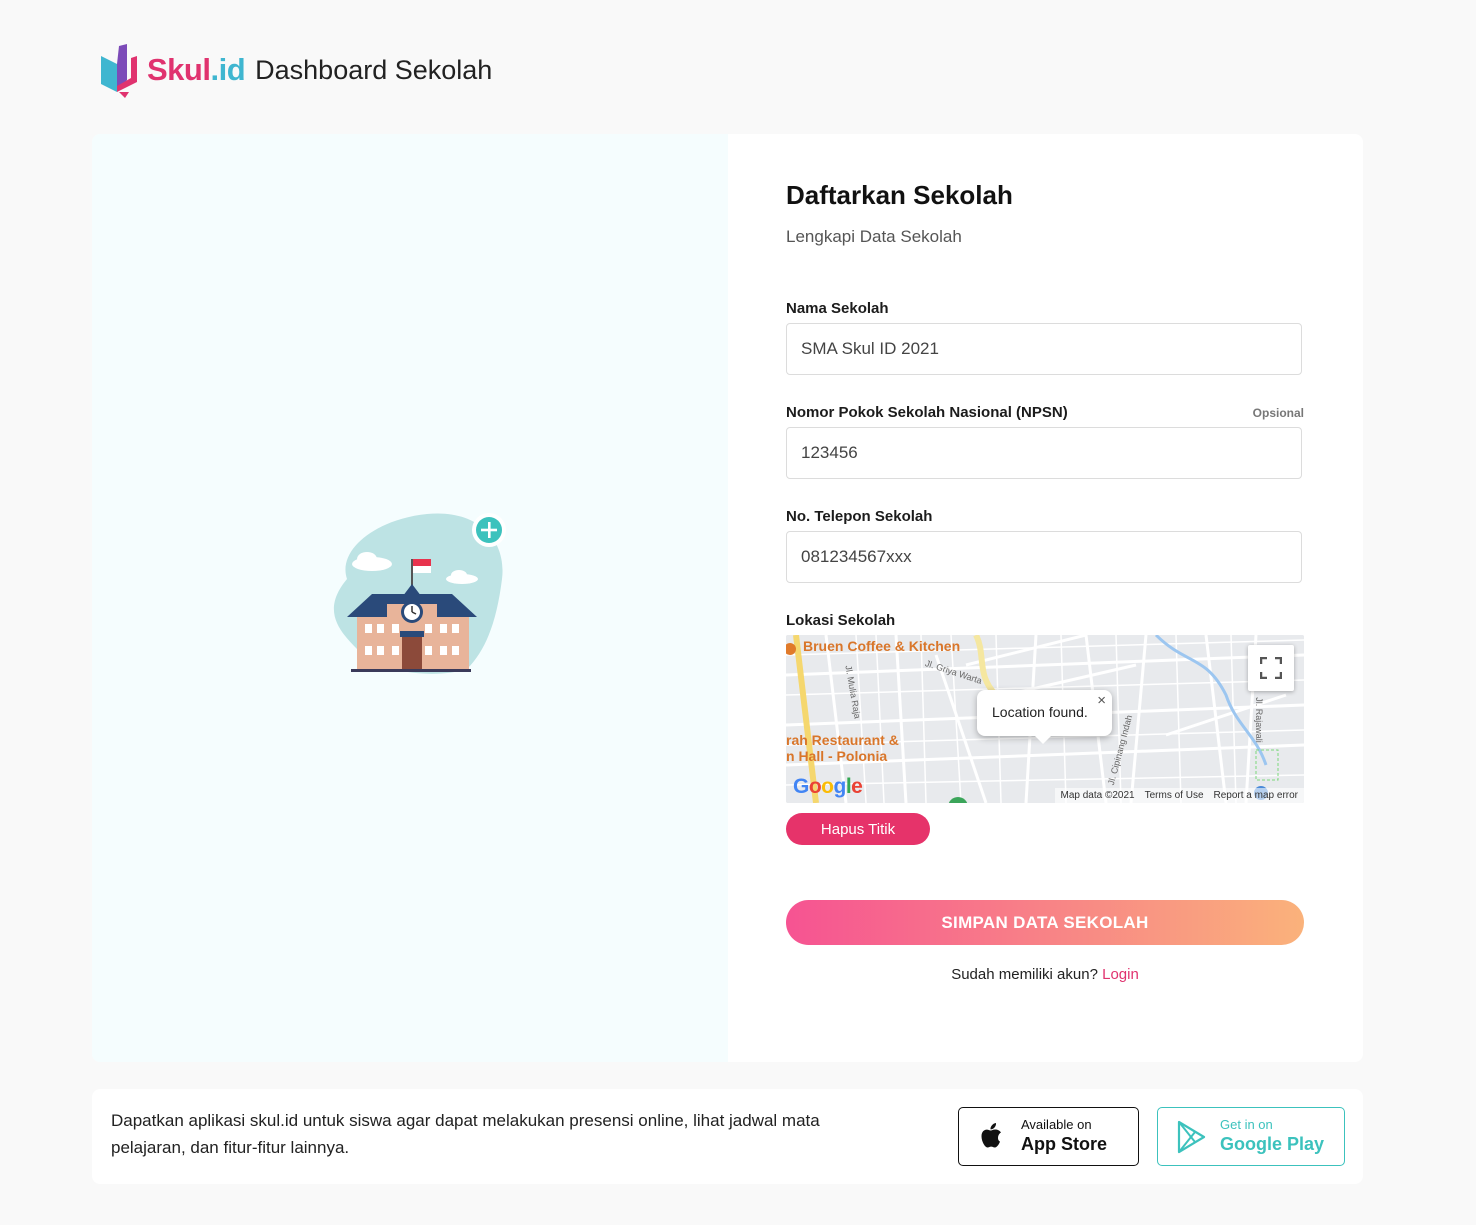  Describe the element at coordinates (374, 69) in the screenshot. I see `header-title: Dashboard Sekolah` at that location.